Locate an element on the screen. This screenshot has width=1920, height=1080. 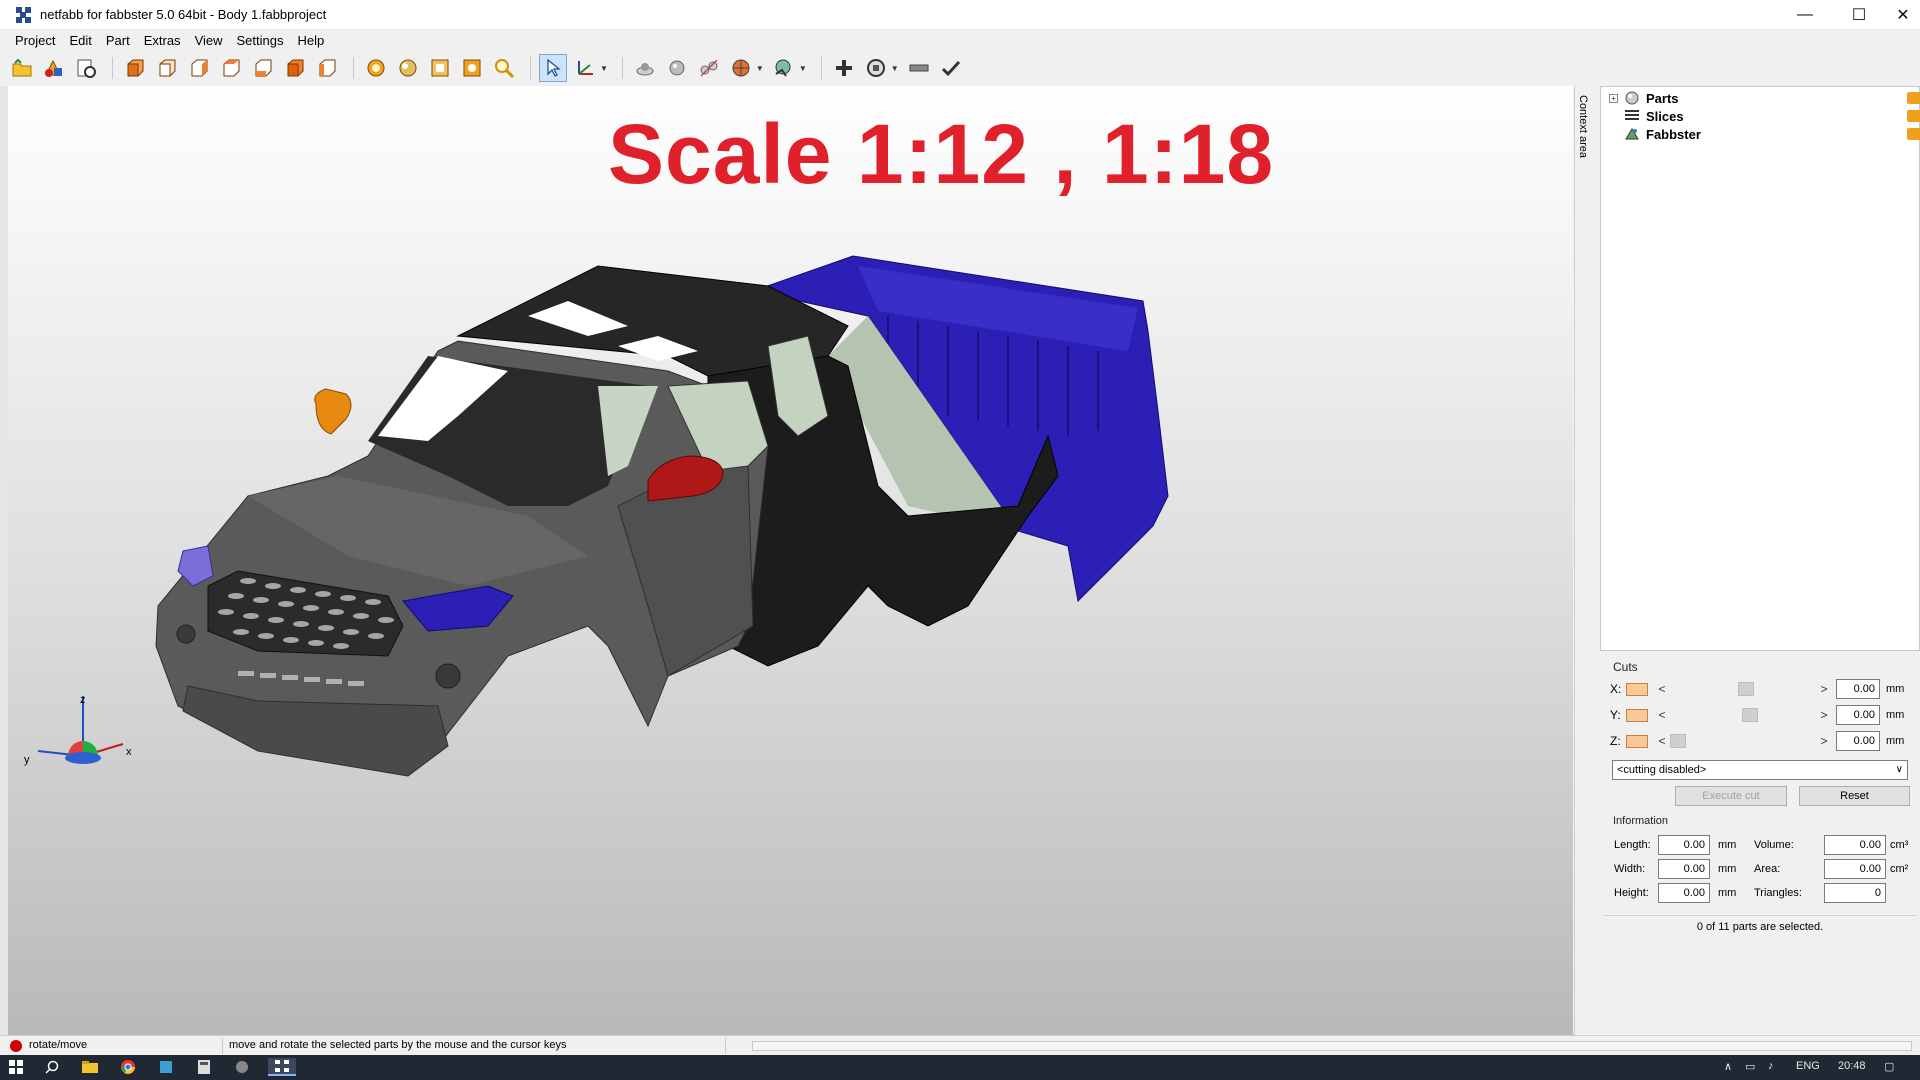
menu-extras: Extras is located at coordinates (162, 40).